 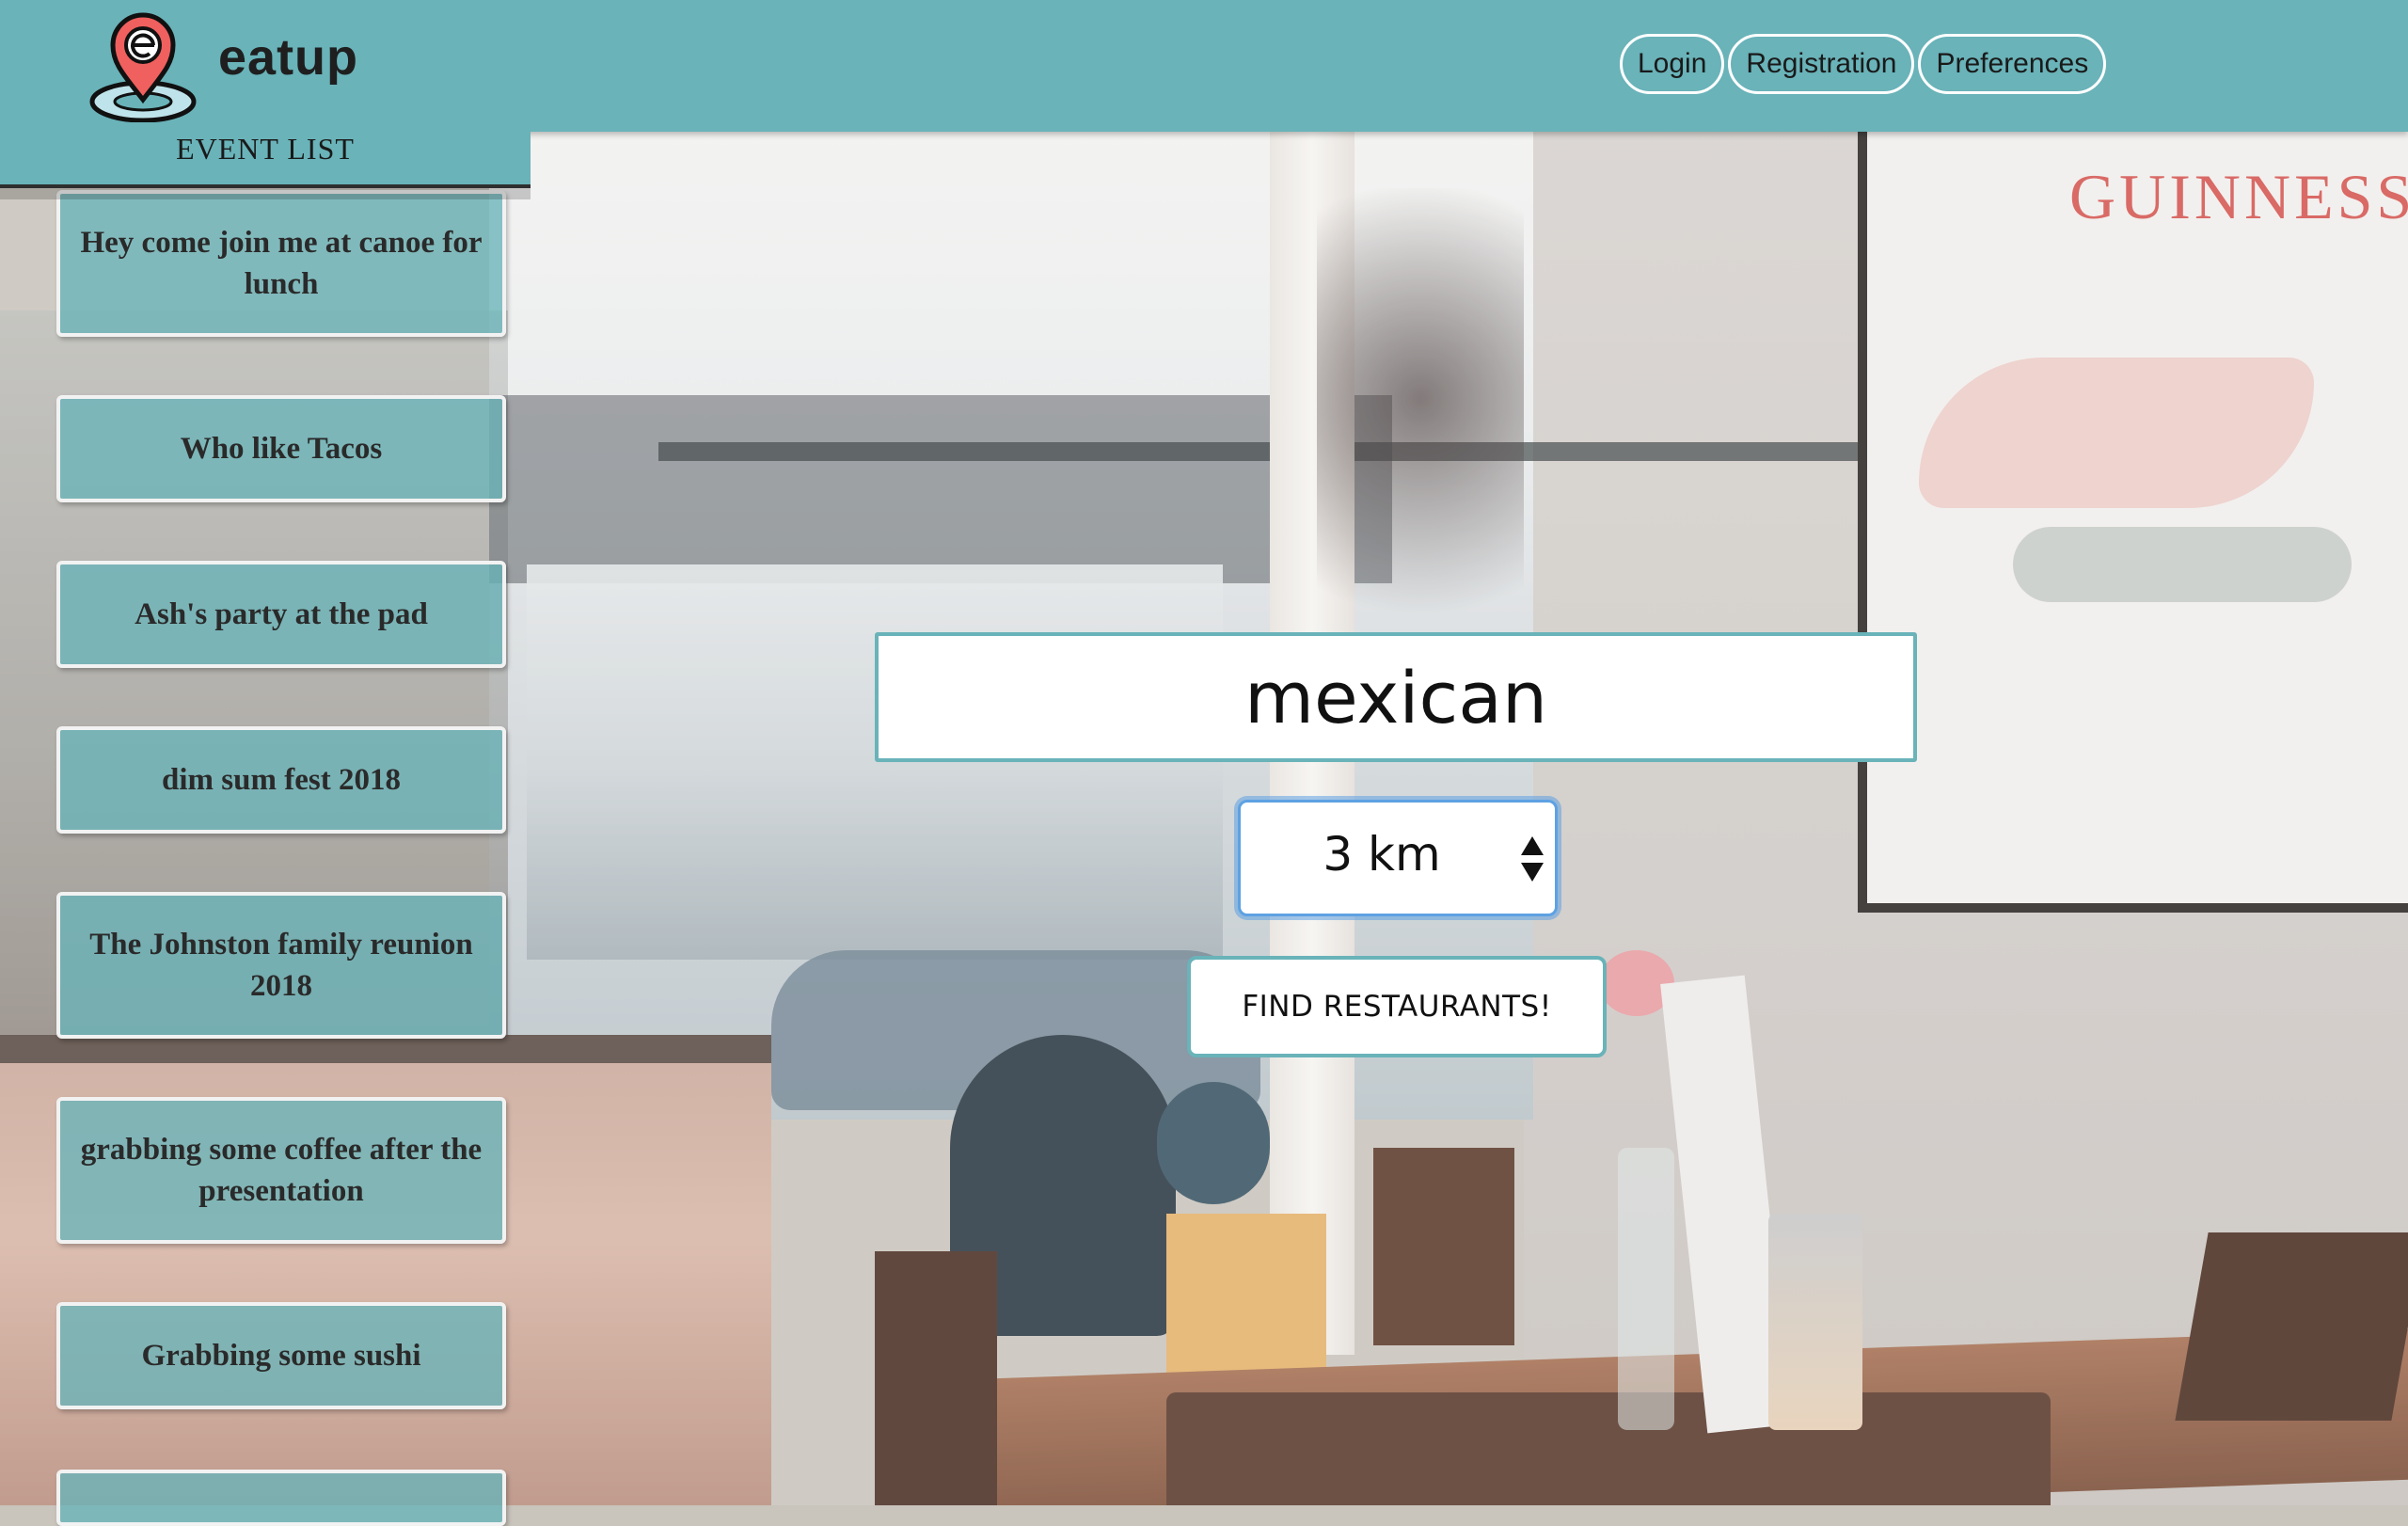 I want to click on map-pin-logo-icon, so click(x=143, y=65).